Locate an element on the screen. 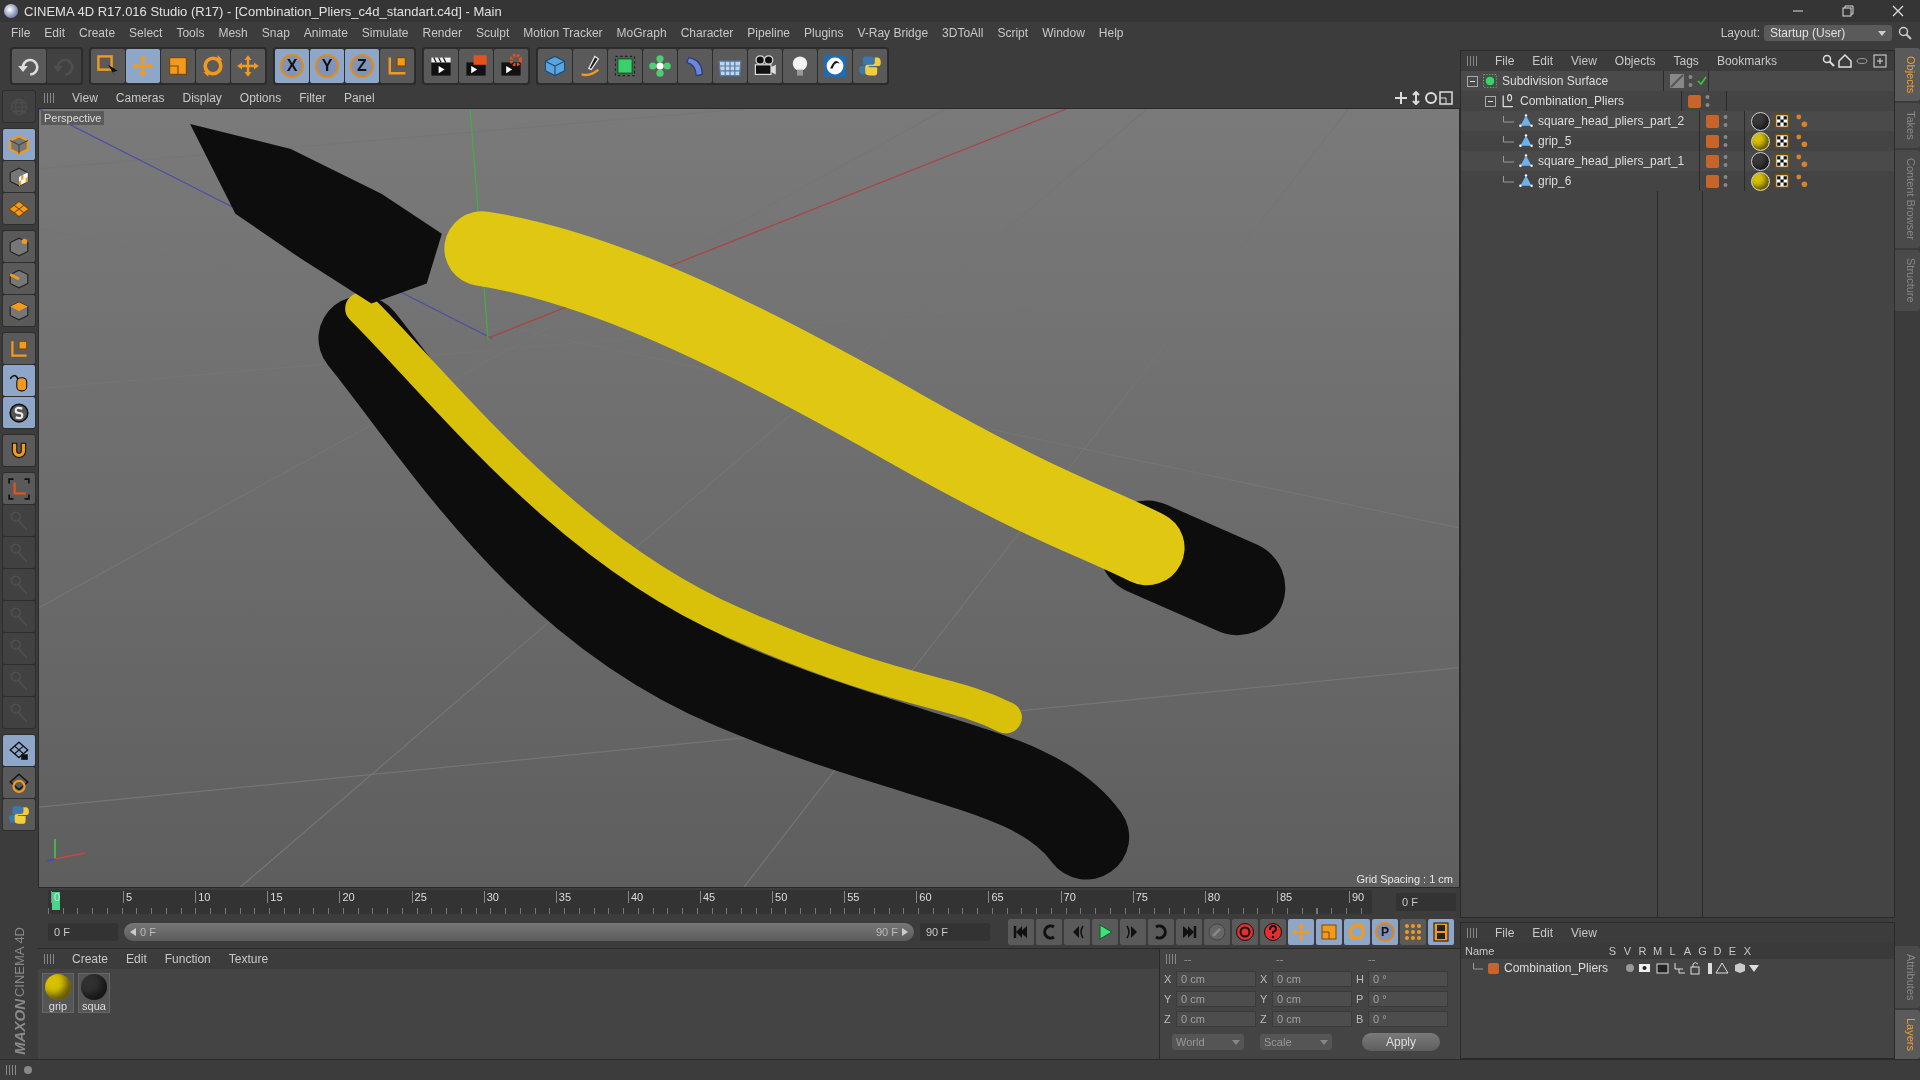 The image size is (1920, 1080). material-swatch: squa is located at coordinates (94, 993).